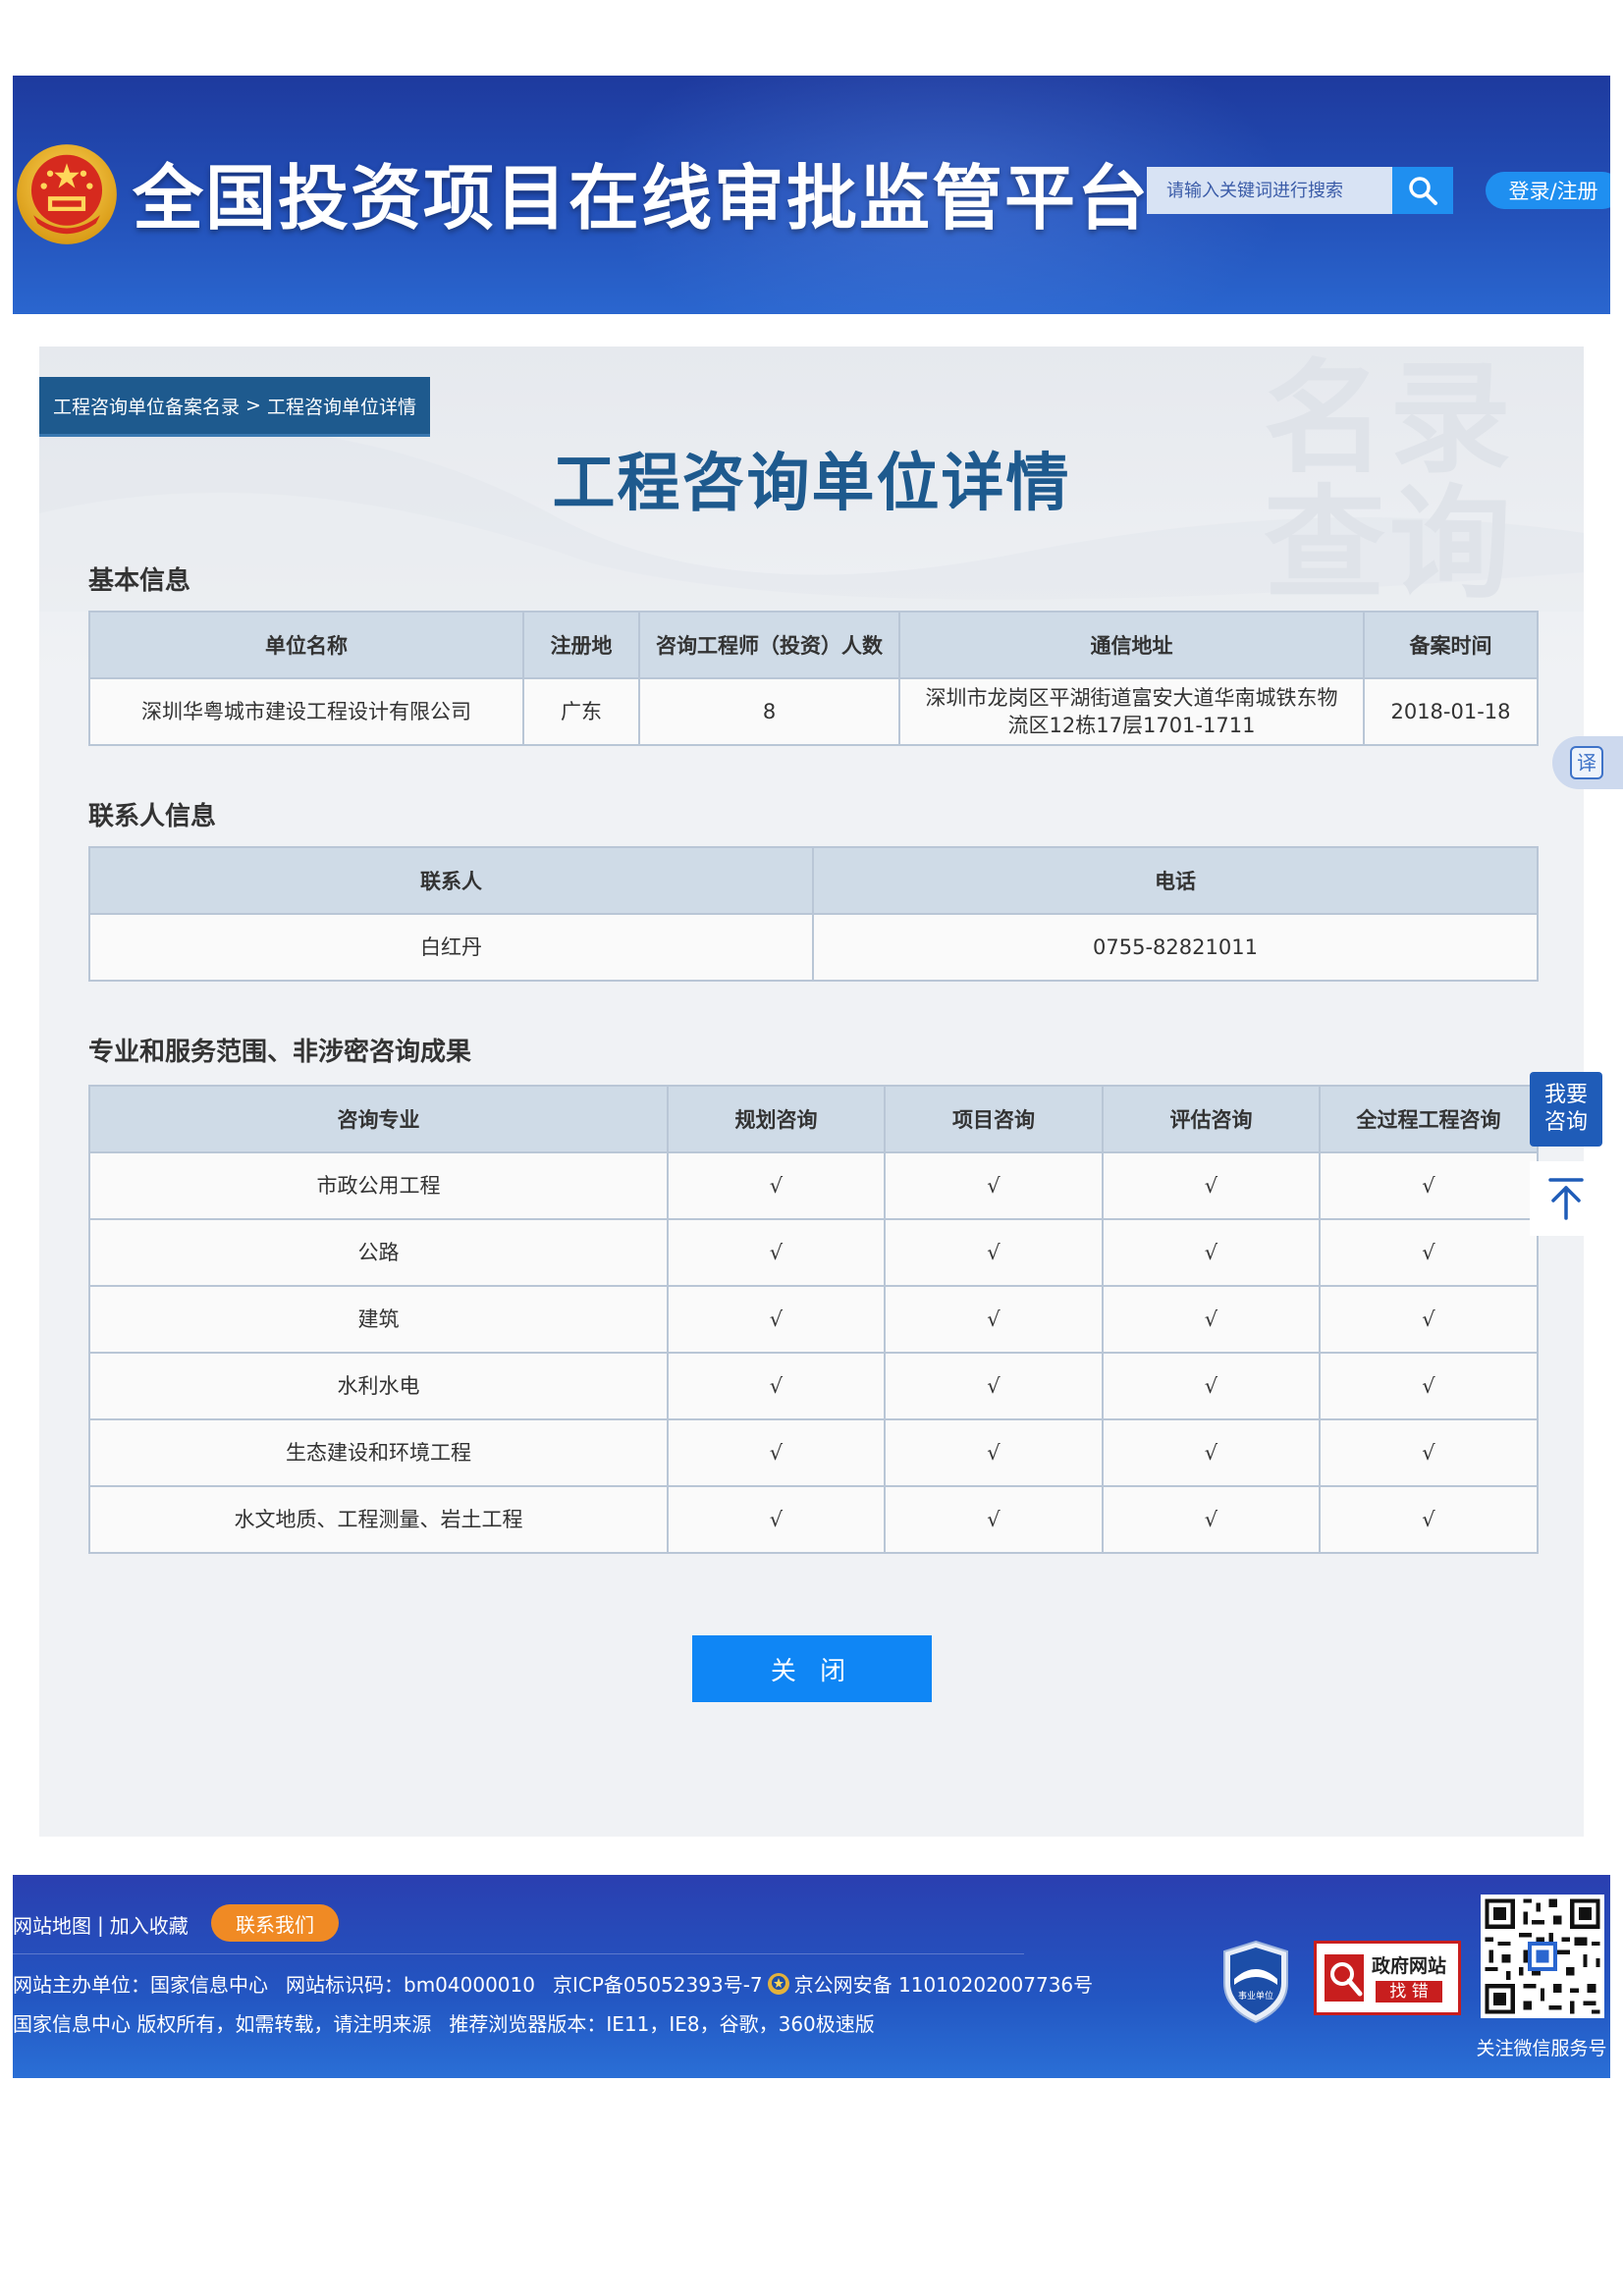 The height and width of the screenshot is (2296, 1623). What do you see at coordinates (581, 712) in the screenshot?
I see `region-cell: 广东` at bounding box center [581, 712].